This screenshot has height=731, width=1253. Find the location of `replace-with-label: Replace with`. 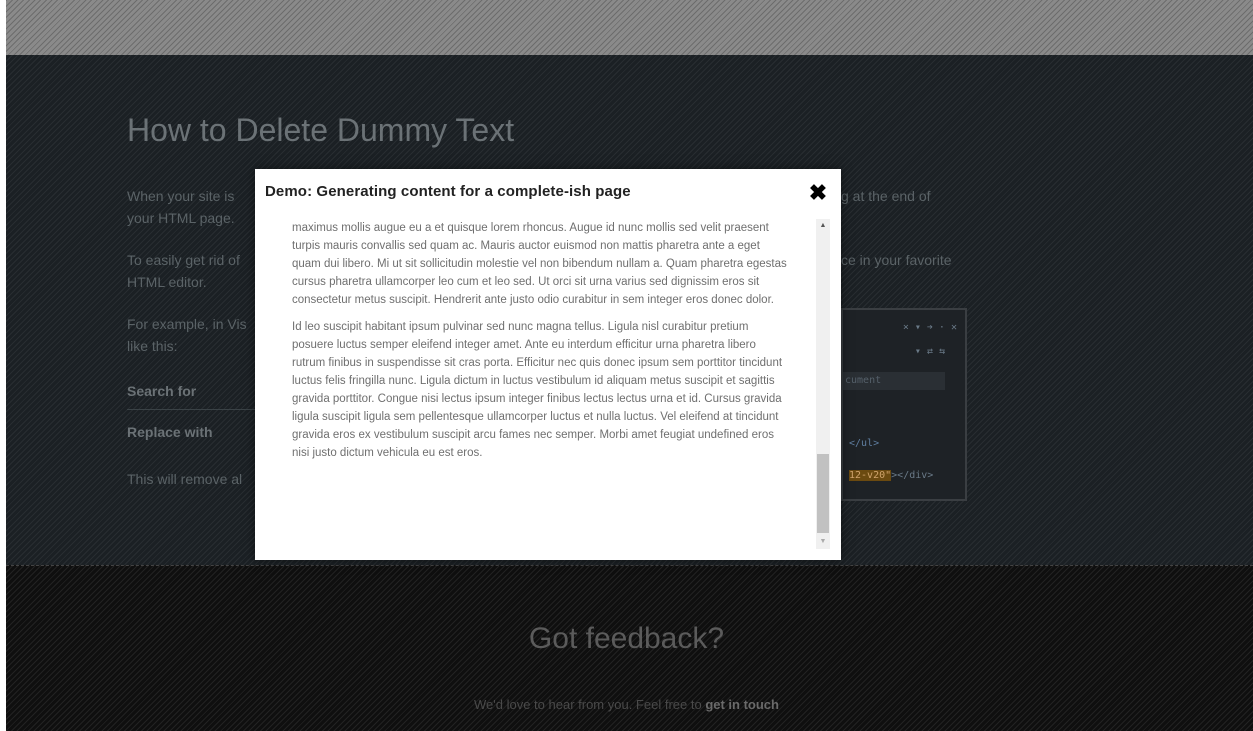

replace-with-label: Replace with is located at coordinates (170, 432).